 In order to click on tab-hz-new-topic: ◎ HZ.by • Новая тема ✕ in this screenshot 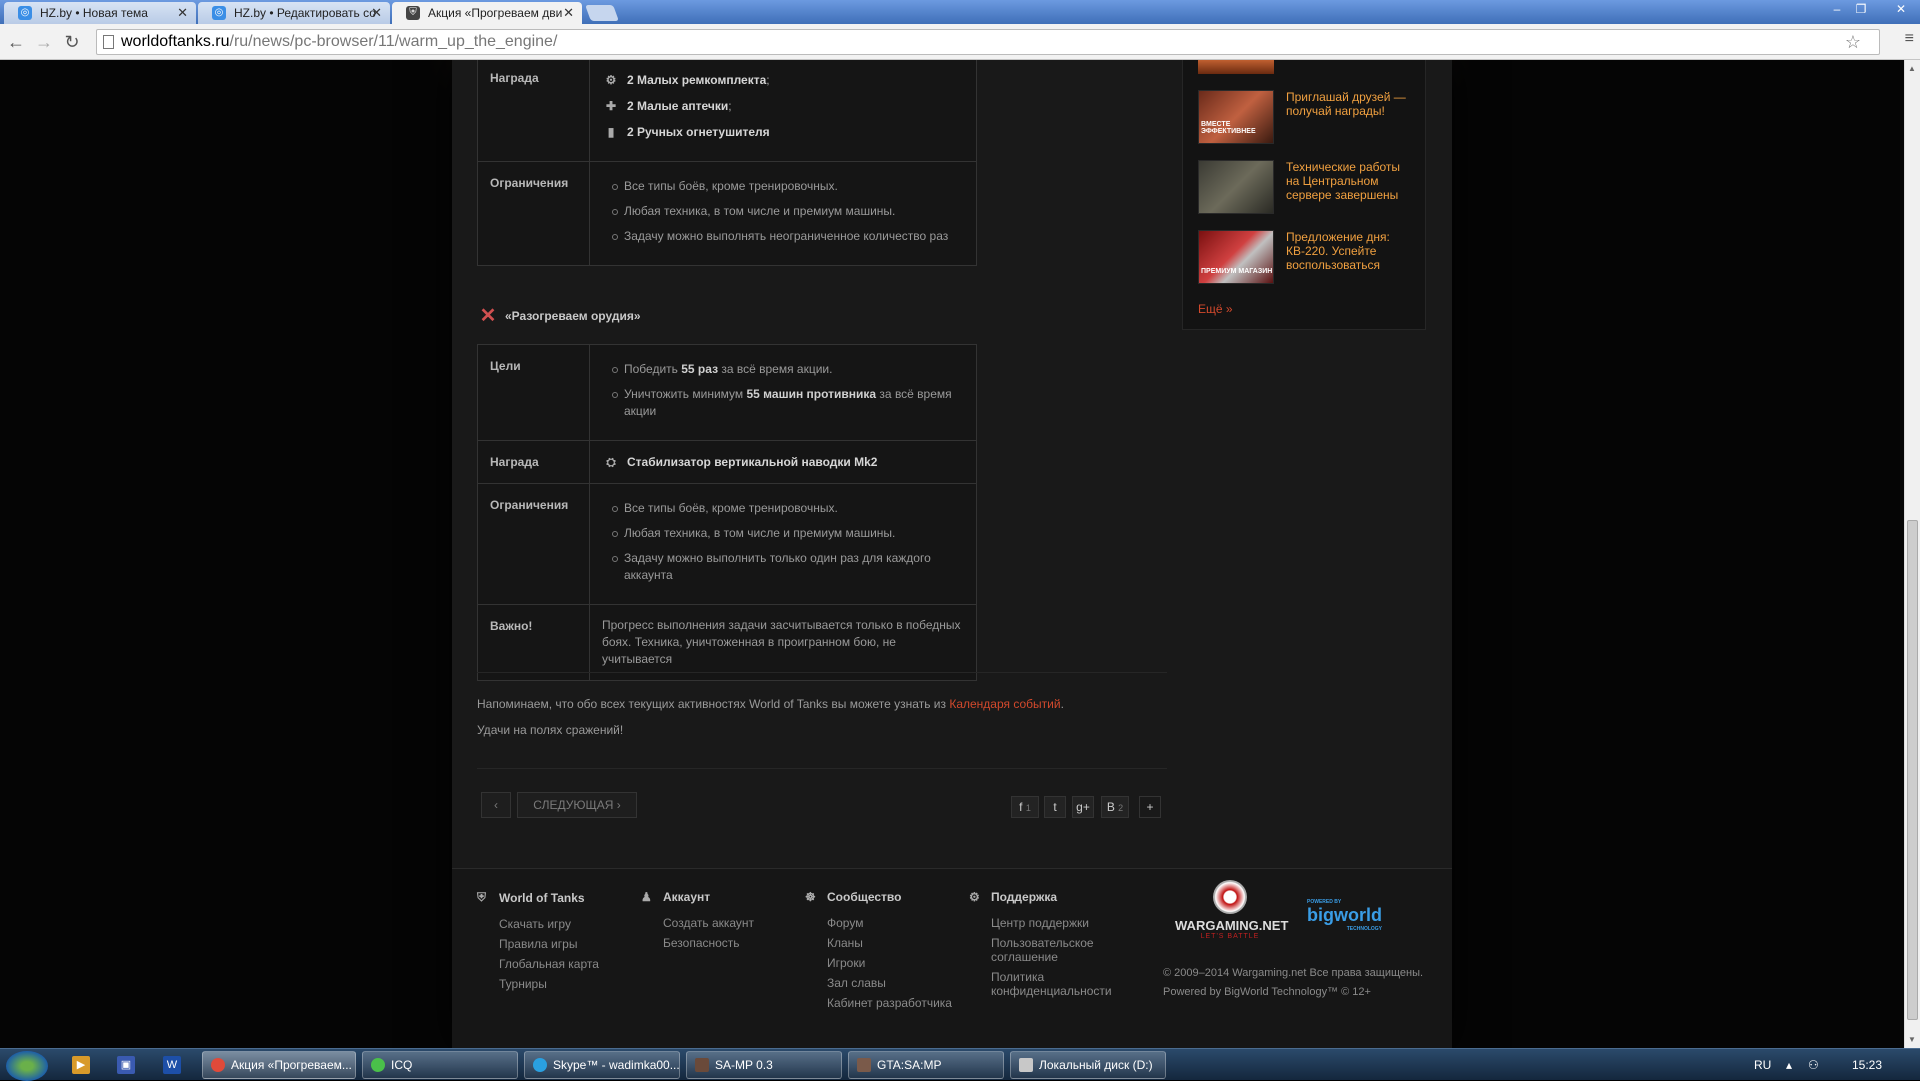, I will do `click(100, 13)`.